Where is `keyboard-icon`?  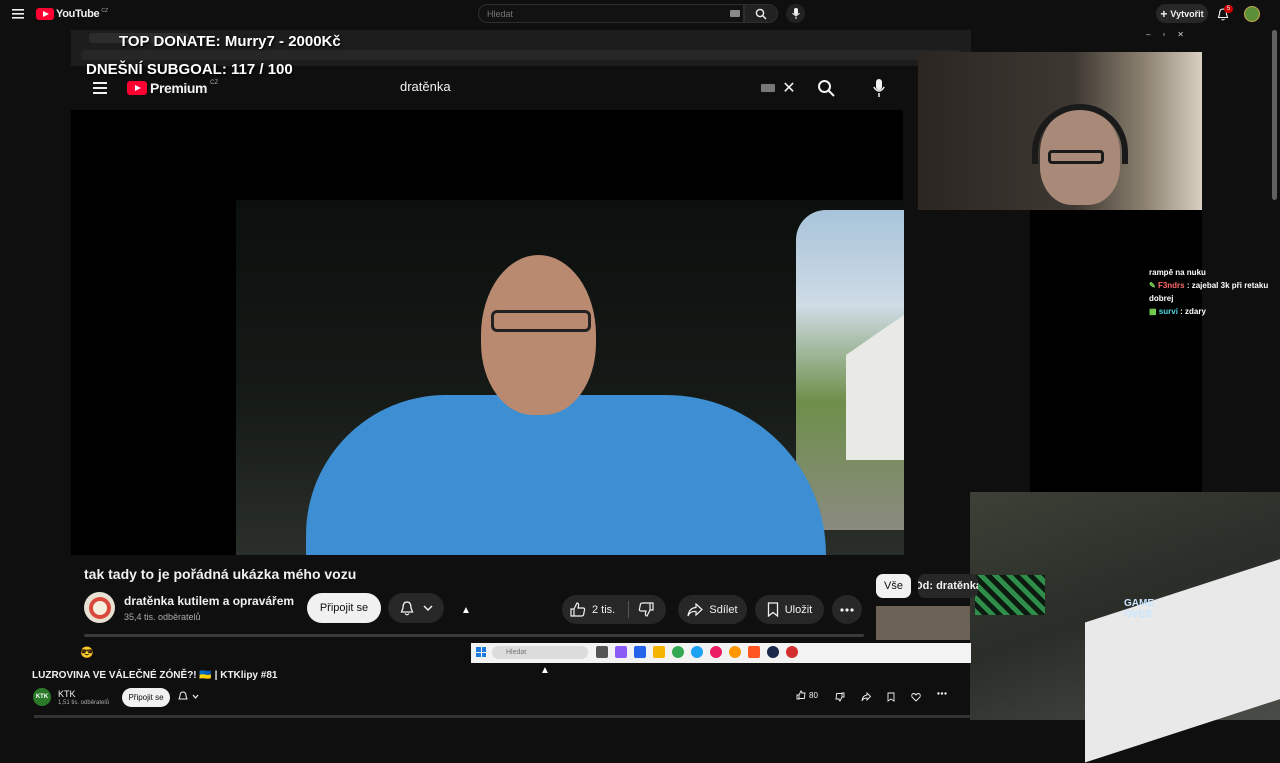 keyboard-icon is located at coordinates (735, 13).